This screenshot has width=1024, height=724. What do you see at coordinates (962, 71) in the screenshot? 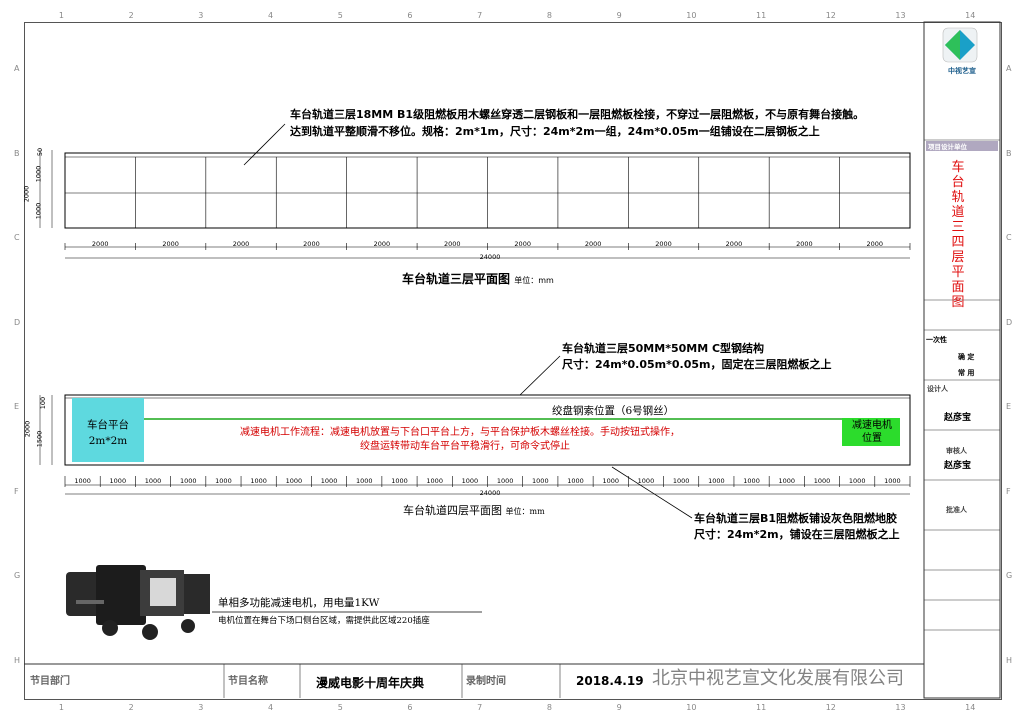
I see `company-logo-text: 中视艺宣` at bounding box center [962, 71].